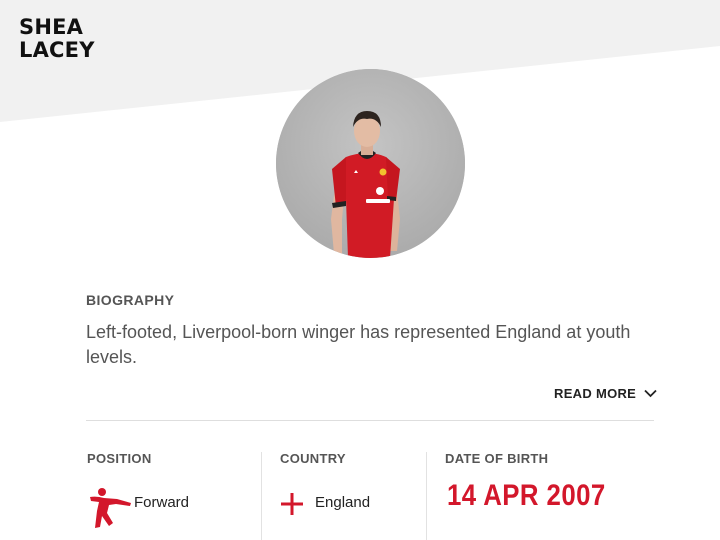 The image size is (720, 540). What do you see at coordinates (370, 420) in the screenshot?
I see `section-divider` at bounding box center [370, 420].